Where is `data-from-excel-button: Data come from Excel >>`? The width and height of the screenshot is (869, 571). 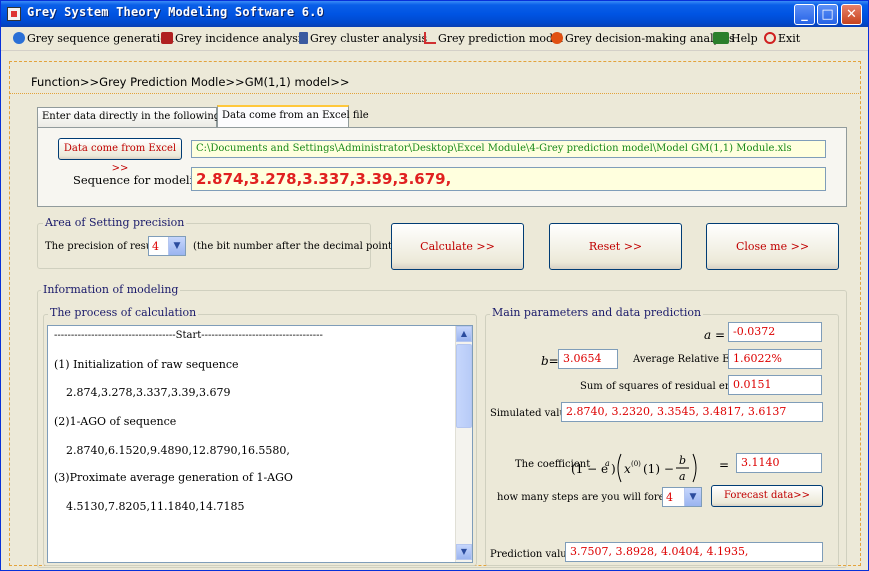 data-from-excel-button: Data come from Excel >> is located at coordinates (120, 156).